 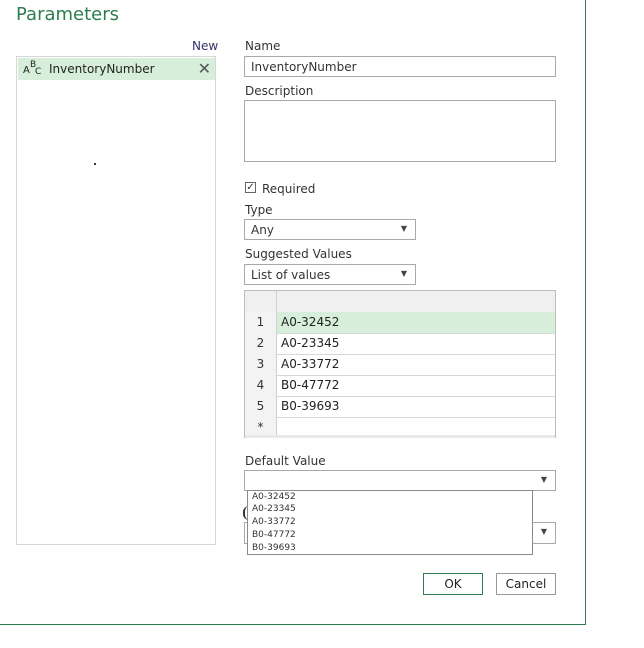 What do you see at coordinates (400, 131) in the screenshot?
I see `description-input` at bounding box center [400, 131].